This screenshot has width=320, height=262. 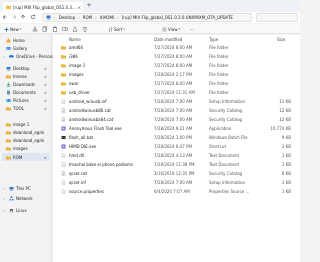 What do you see at coordinates (8, 140) in the screenshot?
I see `folder-icon` at bounding box center [8, 140].